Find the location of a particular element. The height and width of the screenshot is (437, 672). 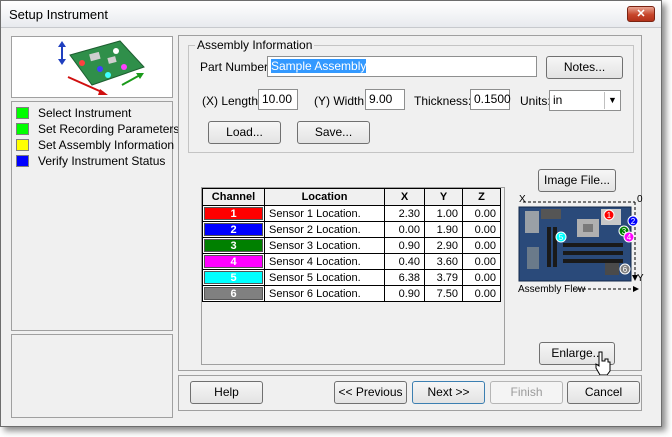

units-label: Units: is located at coordinates (535, 101).